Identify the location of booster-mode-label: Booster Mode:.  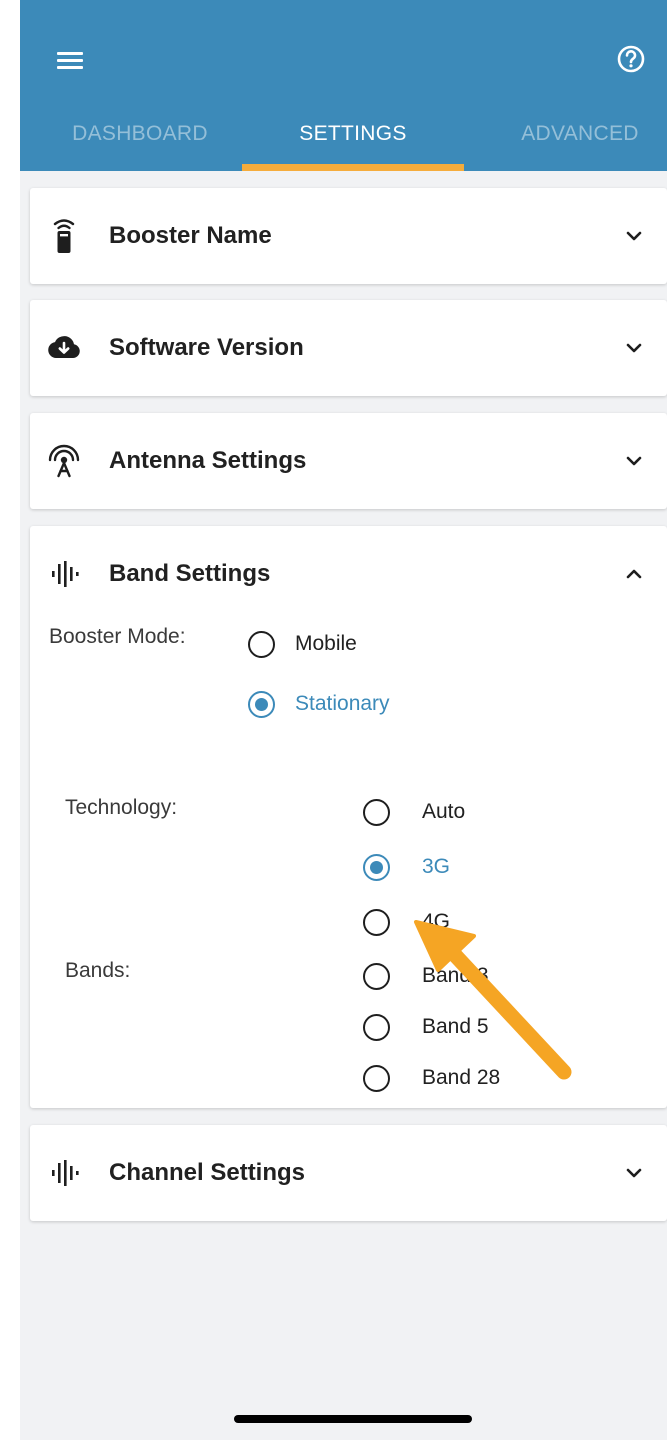
(117, 636).